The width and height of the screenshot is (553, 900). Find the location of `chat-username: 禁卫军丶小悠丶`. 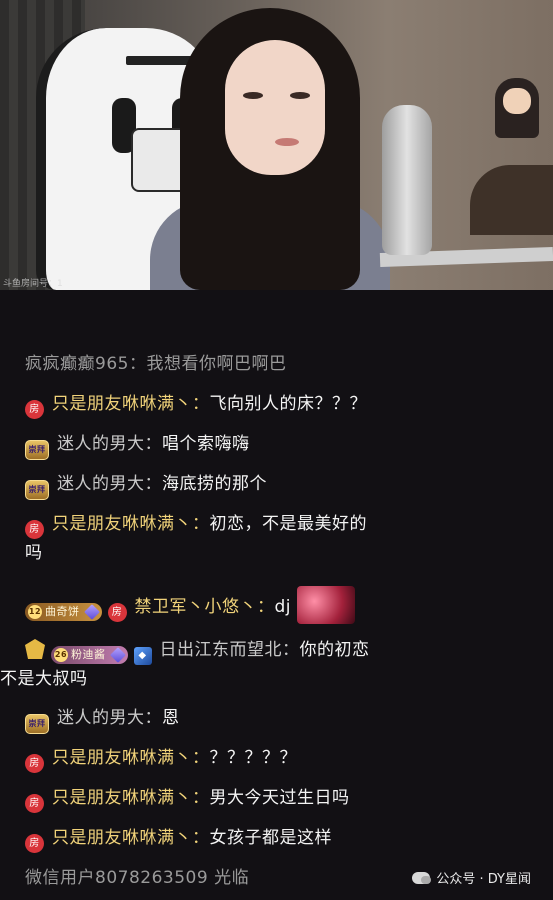

chat-username: 禁卫军丶小悠丶 is located at coordinates (196, 607).